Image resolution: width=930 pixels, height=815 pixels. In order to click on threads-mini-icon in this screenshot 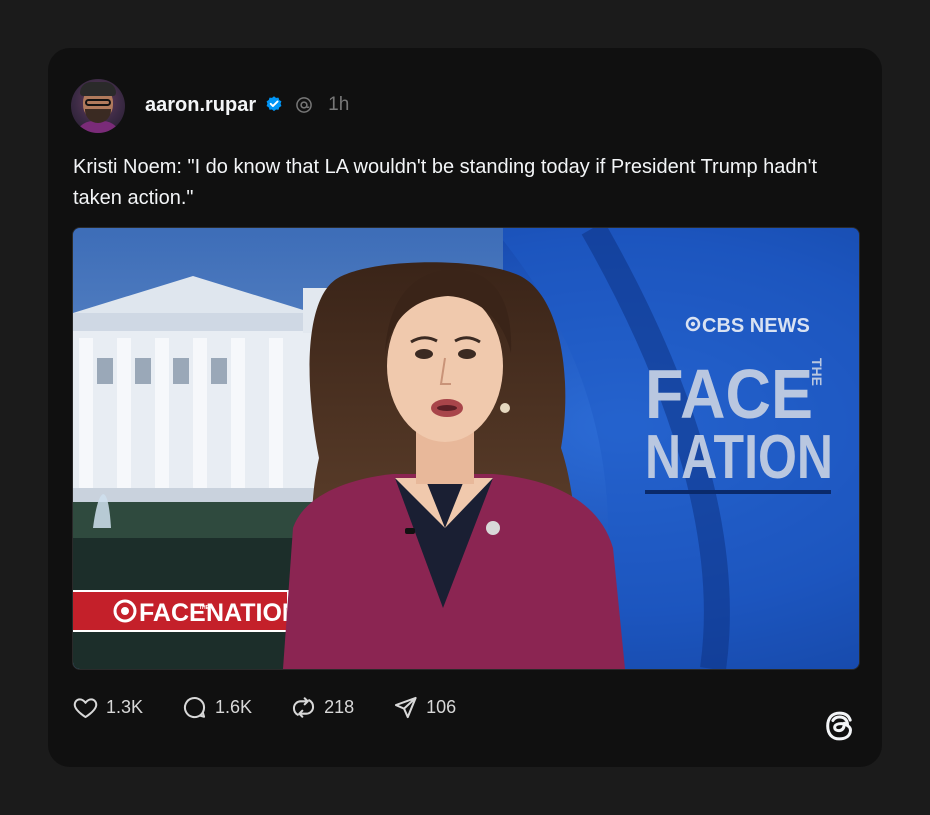, I will do `click(304, 105)`.